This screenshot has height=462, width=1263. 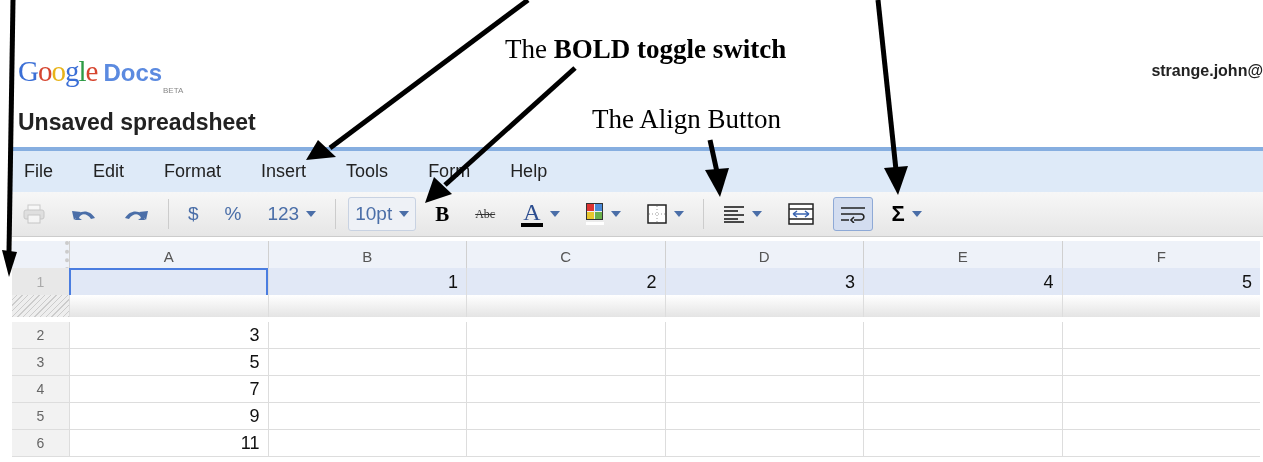 What do you see at coordinates (40, 335) in the screenshot?
I see `row-header: 2` at bounding box center [40, 335].